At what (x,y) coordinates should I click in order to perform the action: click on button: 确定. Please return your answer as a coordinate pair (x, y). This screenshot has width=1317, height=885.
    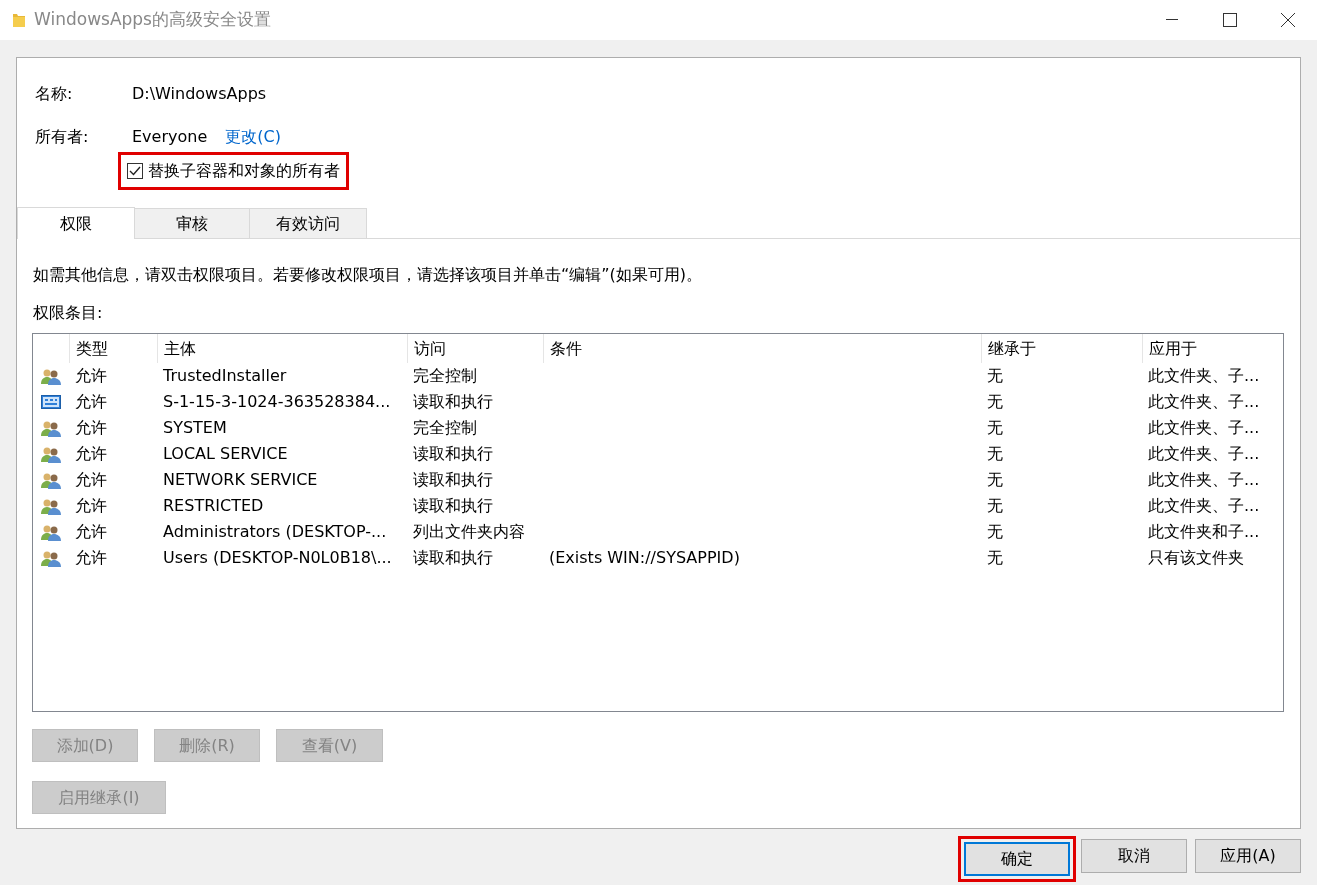
    Looking at the image, I should click on (1017, 859).